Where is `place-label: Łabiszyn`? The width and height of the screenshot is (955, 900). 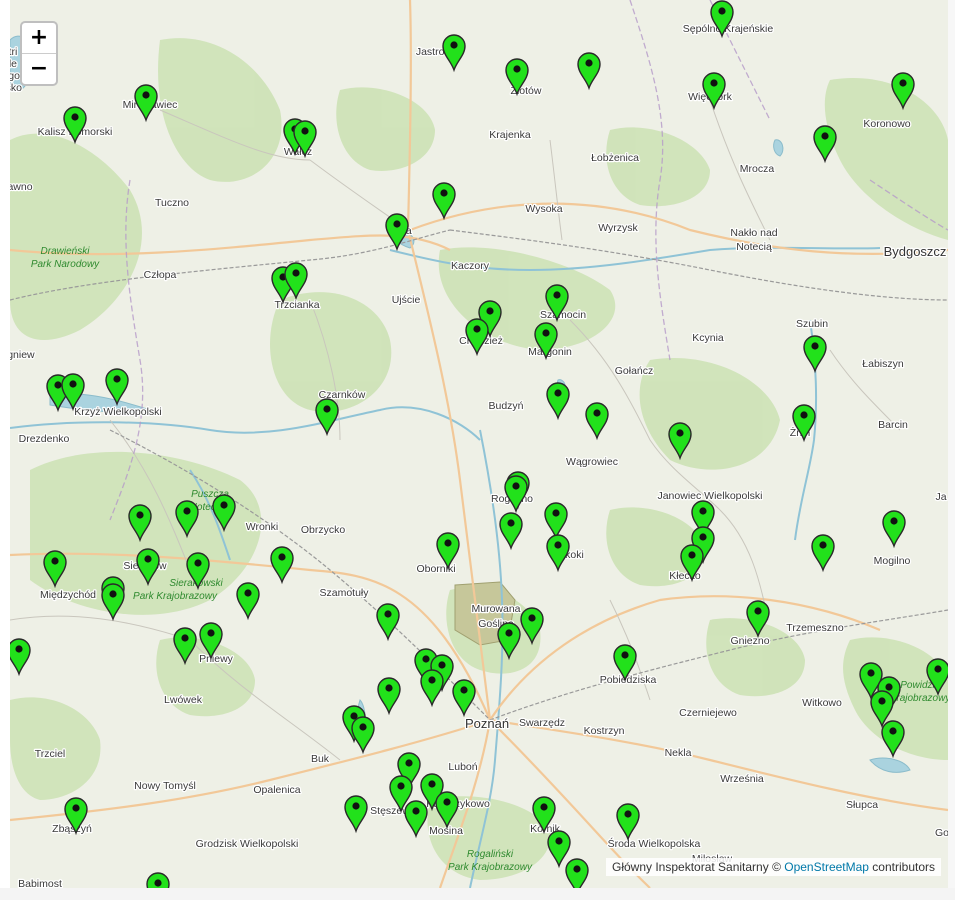
place-label: Łabiszyn is located at coordinates (883, 364).